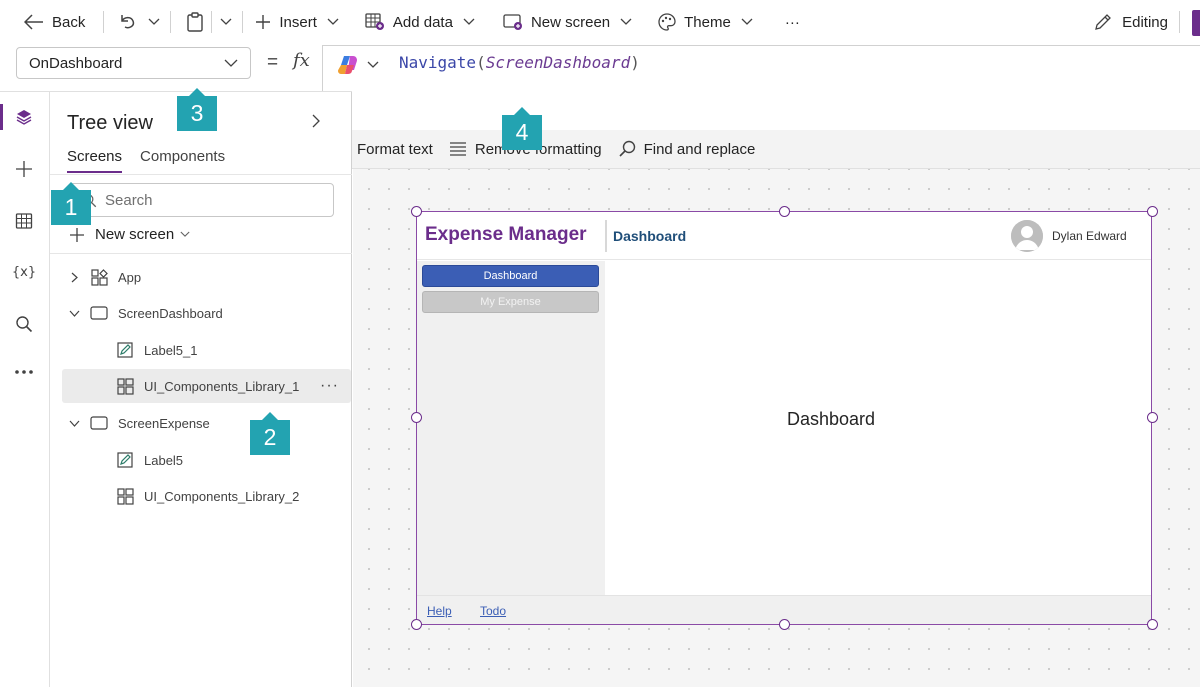  Describe the element at coordinates (511, 428) in the screenshot. I see `app-sidebar: Dashboard My Expense` at that location.